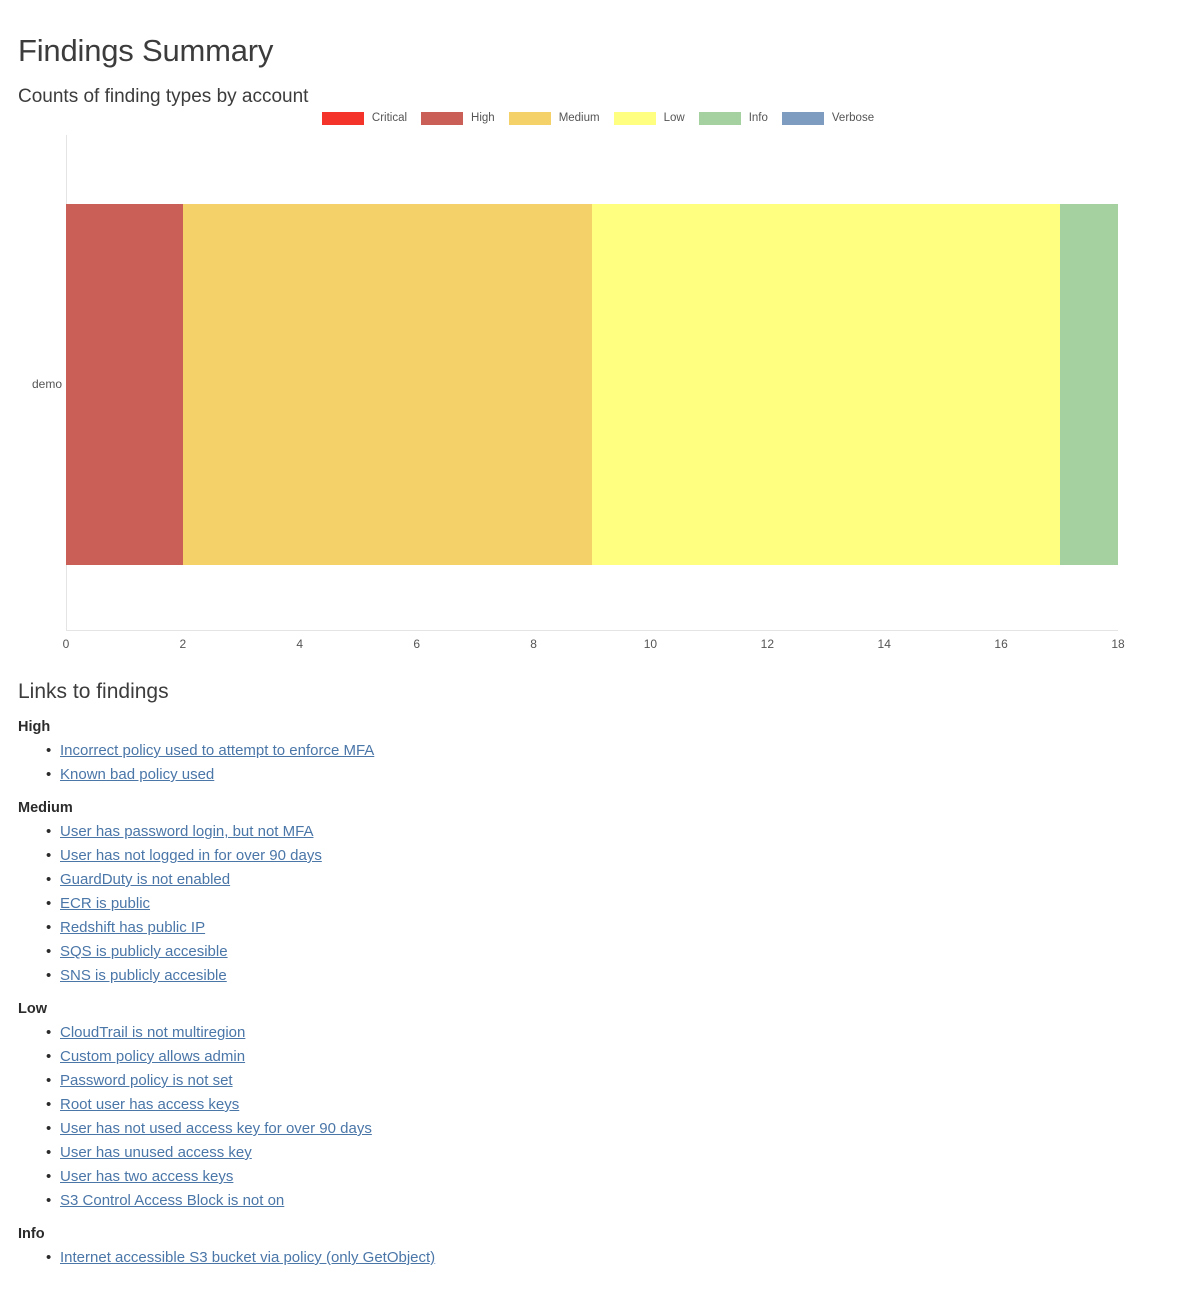 The height and width of the screenshot is (1298, 1196). I want to click on links-section-title: Links to findings, so click(93, 691).